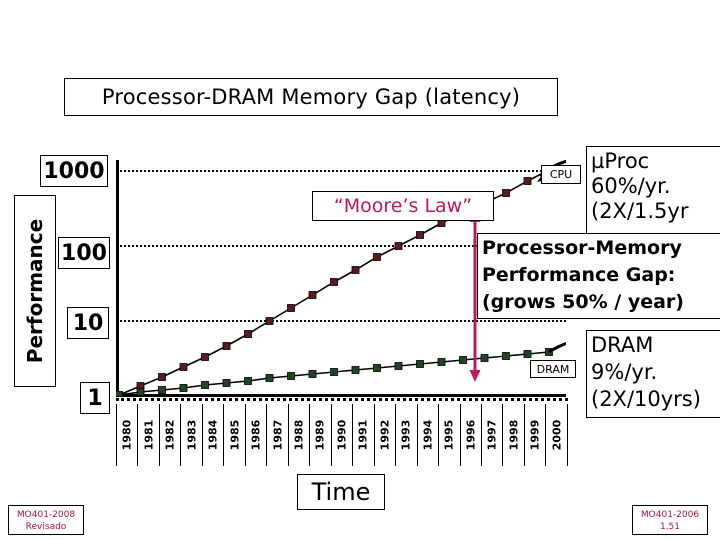 This screenshot has height=540, width=720. I want to click on x-tick-label: 1987, so click(278, 435).